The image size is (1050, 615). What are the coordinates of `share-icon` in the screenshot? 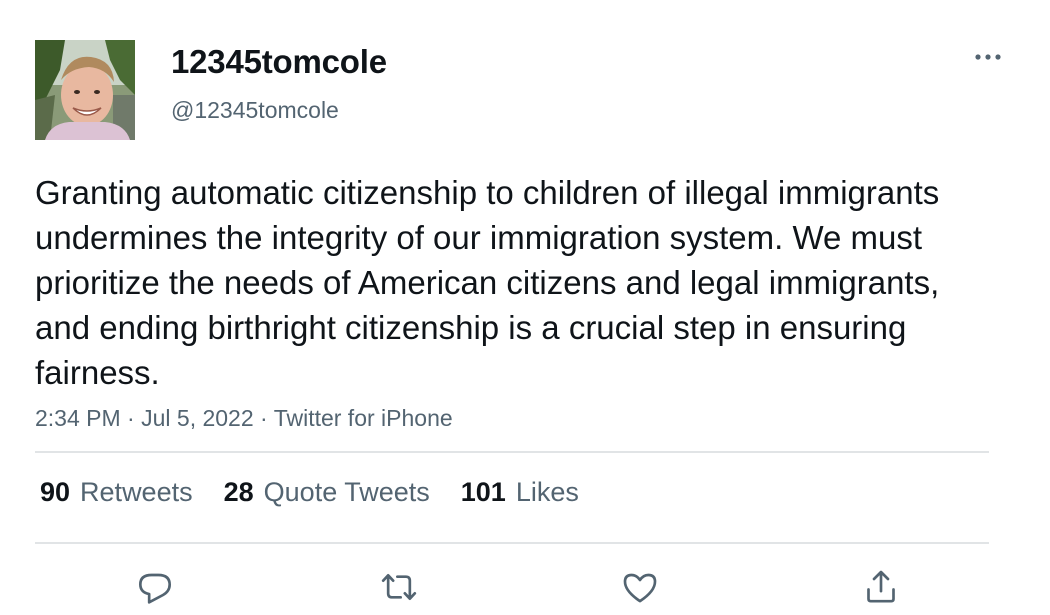 It's located at (881, 586).